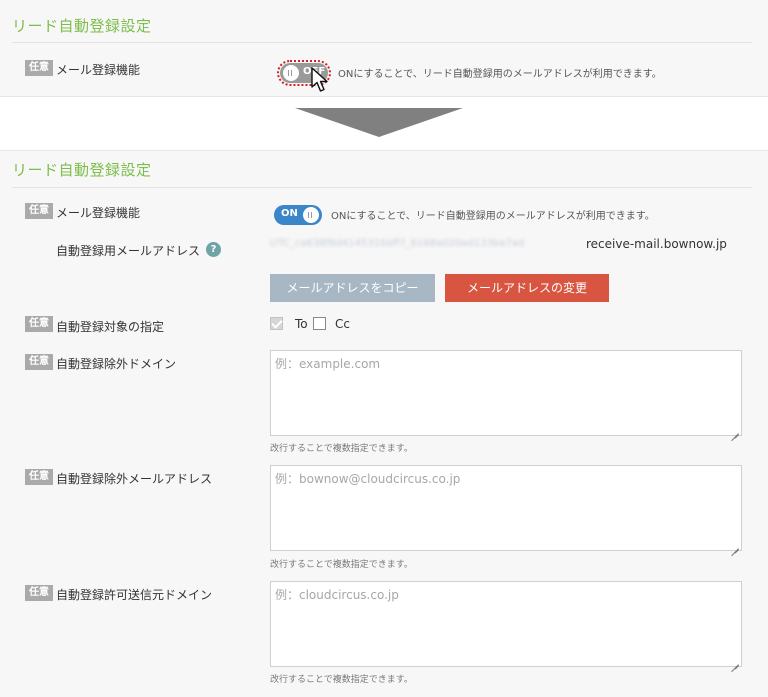 This screenshot has width=768, height=697. I want to click on cc-checkbox, so click(319, 323).